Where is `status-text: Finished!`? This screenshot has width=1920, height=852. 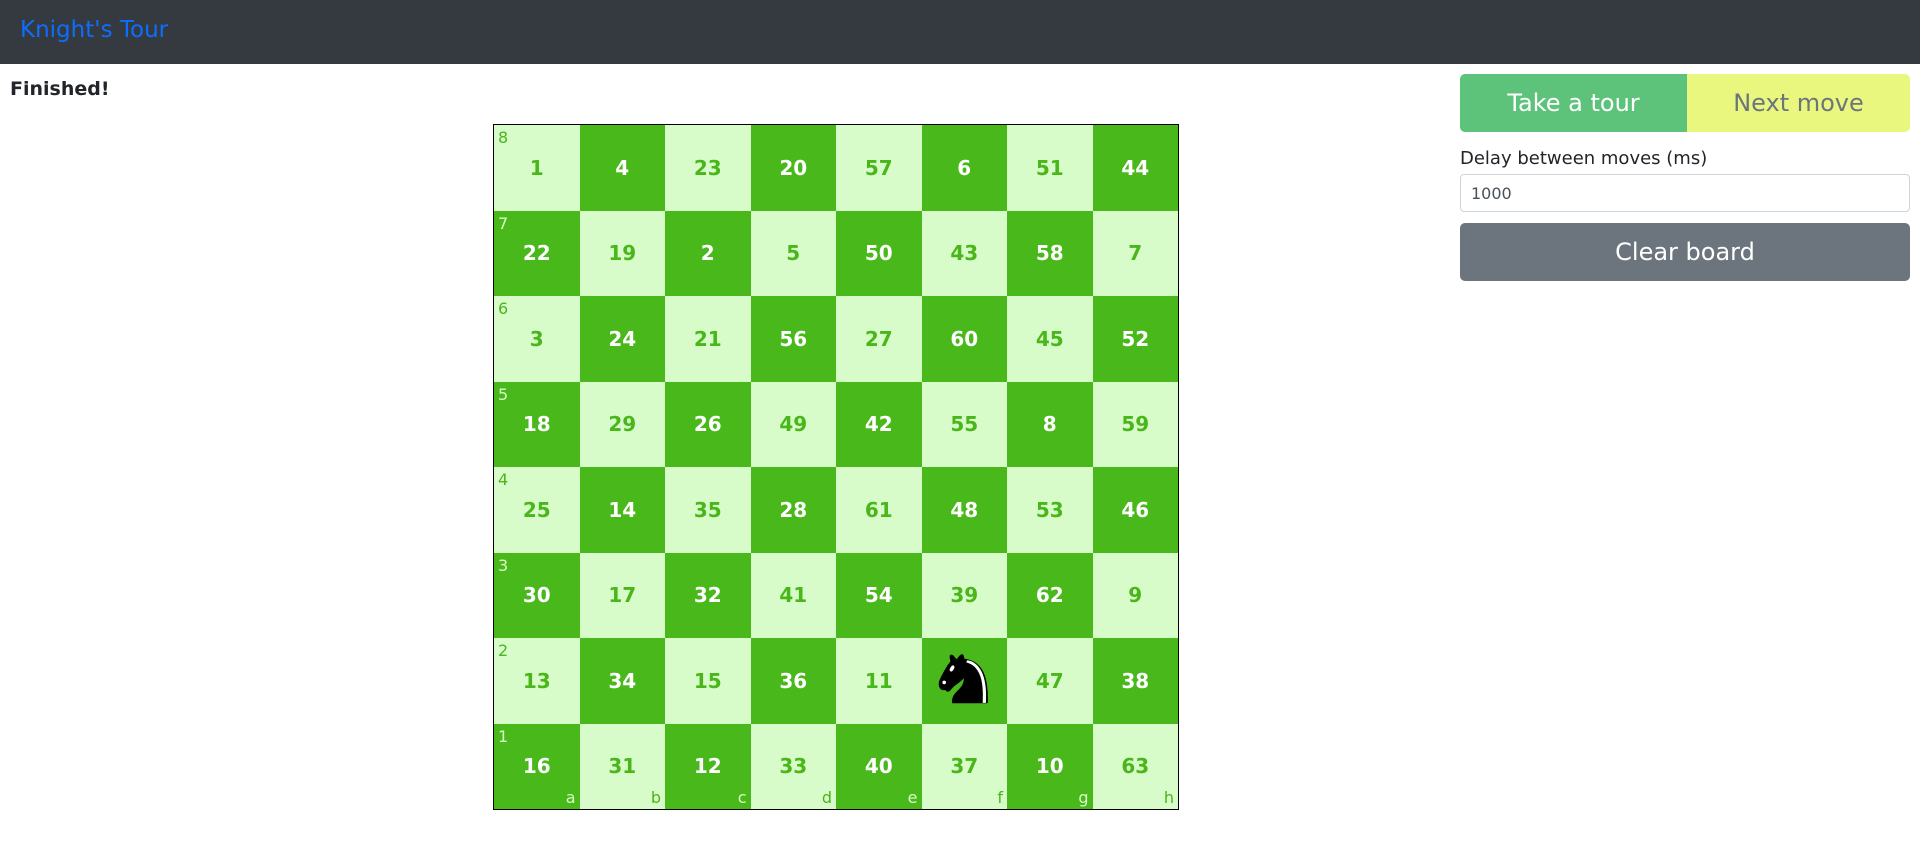
status-text: Finished! is located at coordinates (60, 89).